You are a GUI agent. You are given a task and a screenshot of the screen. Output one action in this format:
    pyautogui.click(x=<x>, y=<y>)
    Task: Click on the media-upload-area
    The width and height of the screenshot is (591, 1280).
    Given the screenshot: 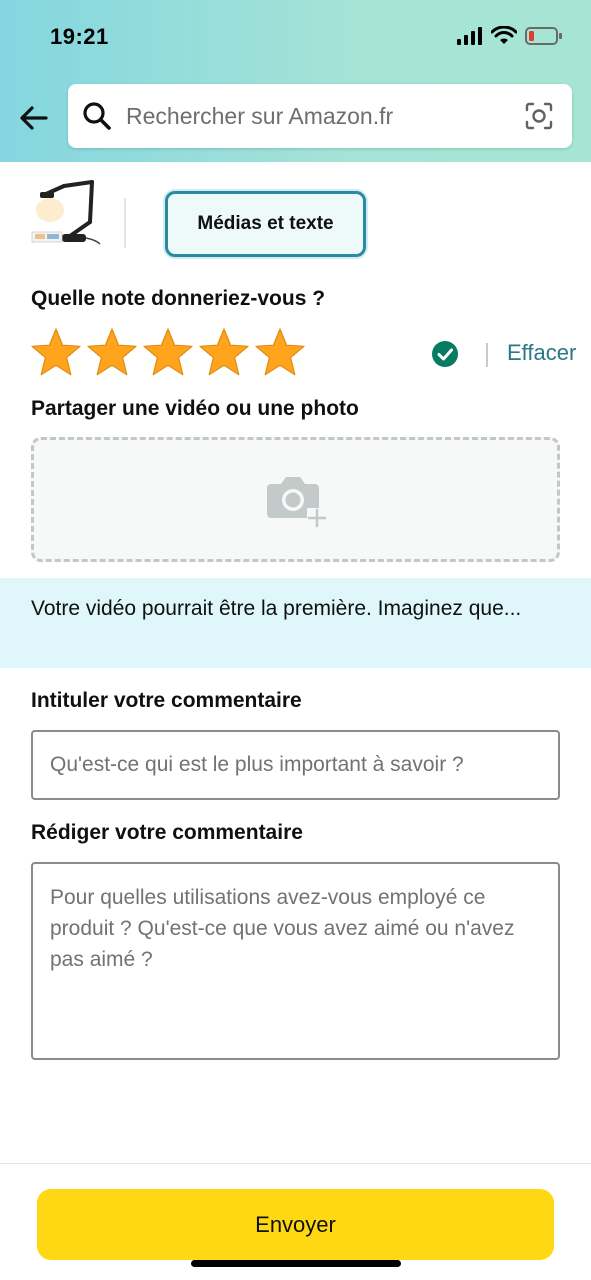 What is the action you would take?
    pyautogui.click(x=295, y=499)
    